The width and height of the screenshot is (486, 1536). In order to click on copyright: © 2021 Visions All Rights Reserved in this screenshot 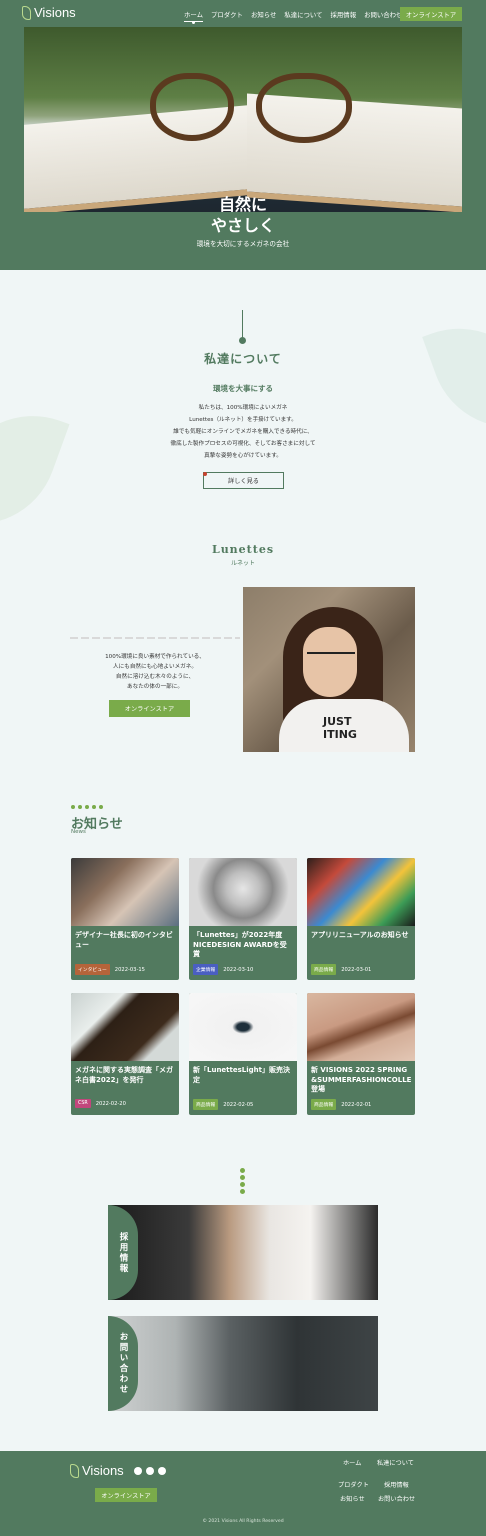, I will do `click(243, 1521)`.